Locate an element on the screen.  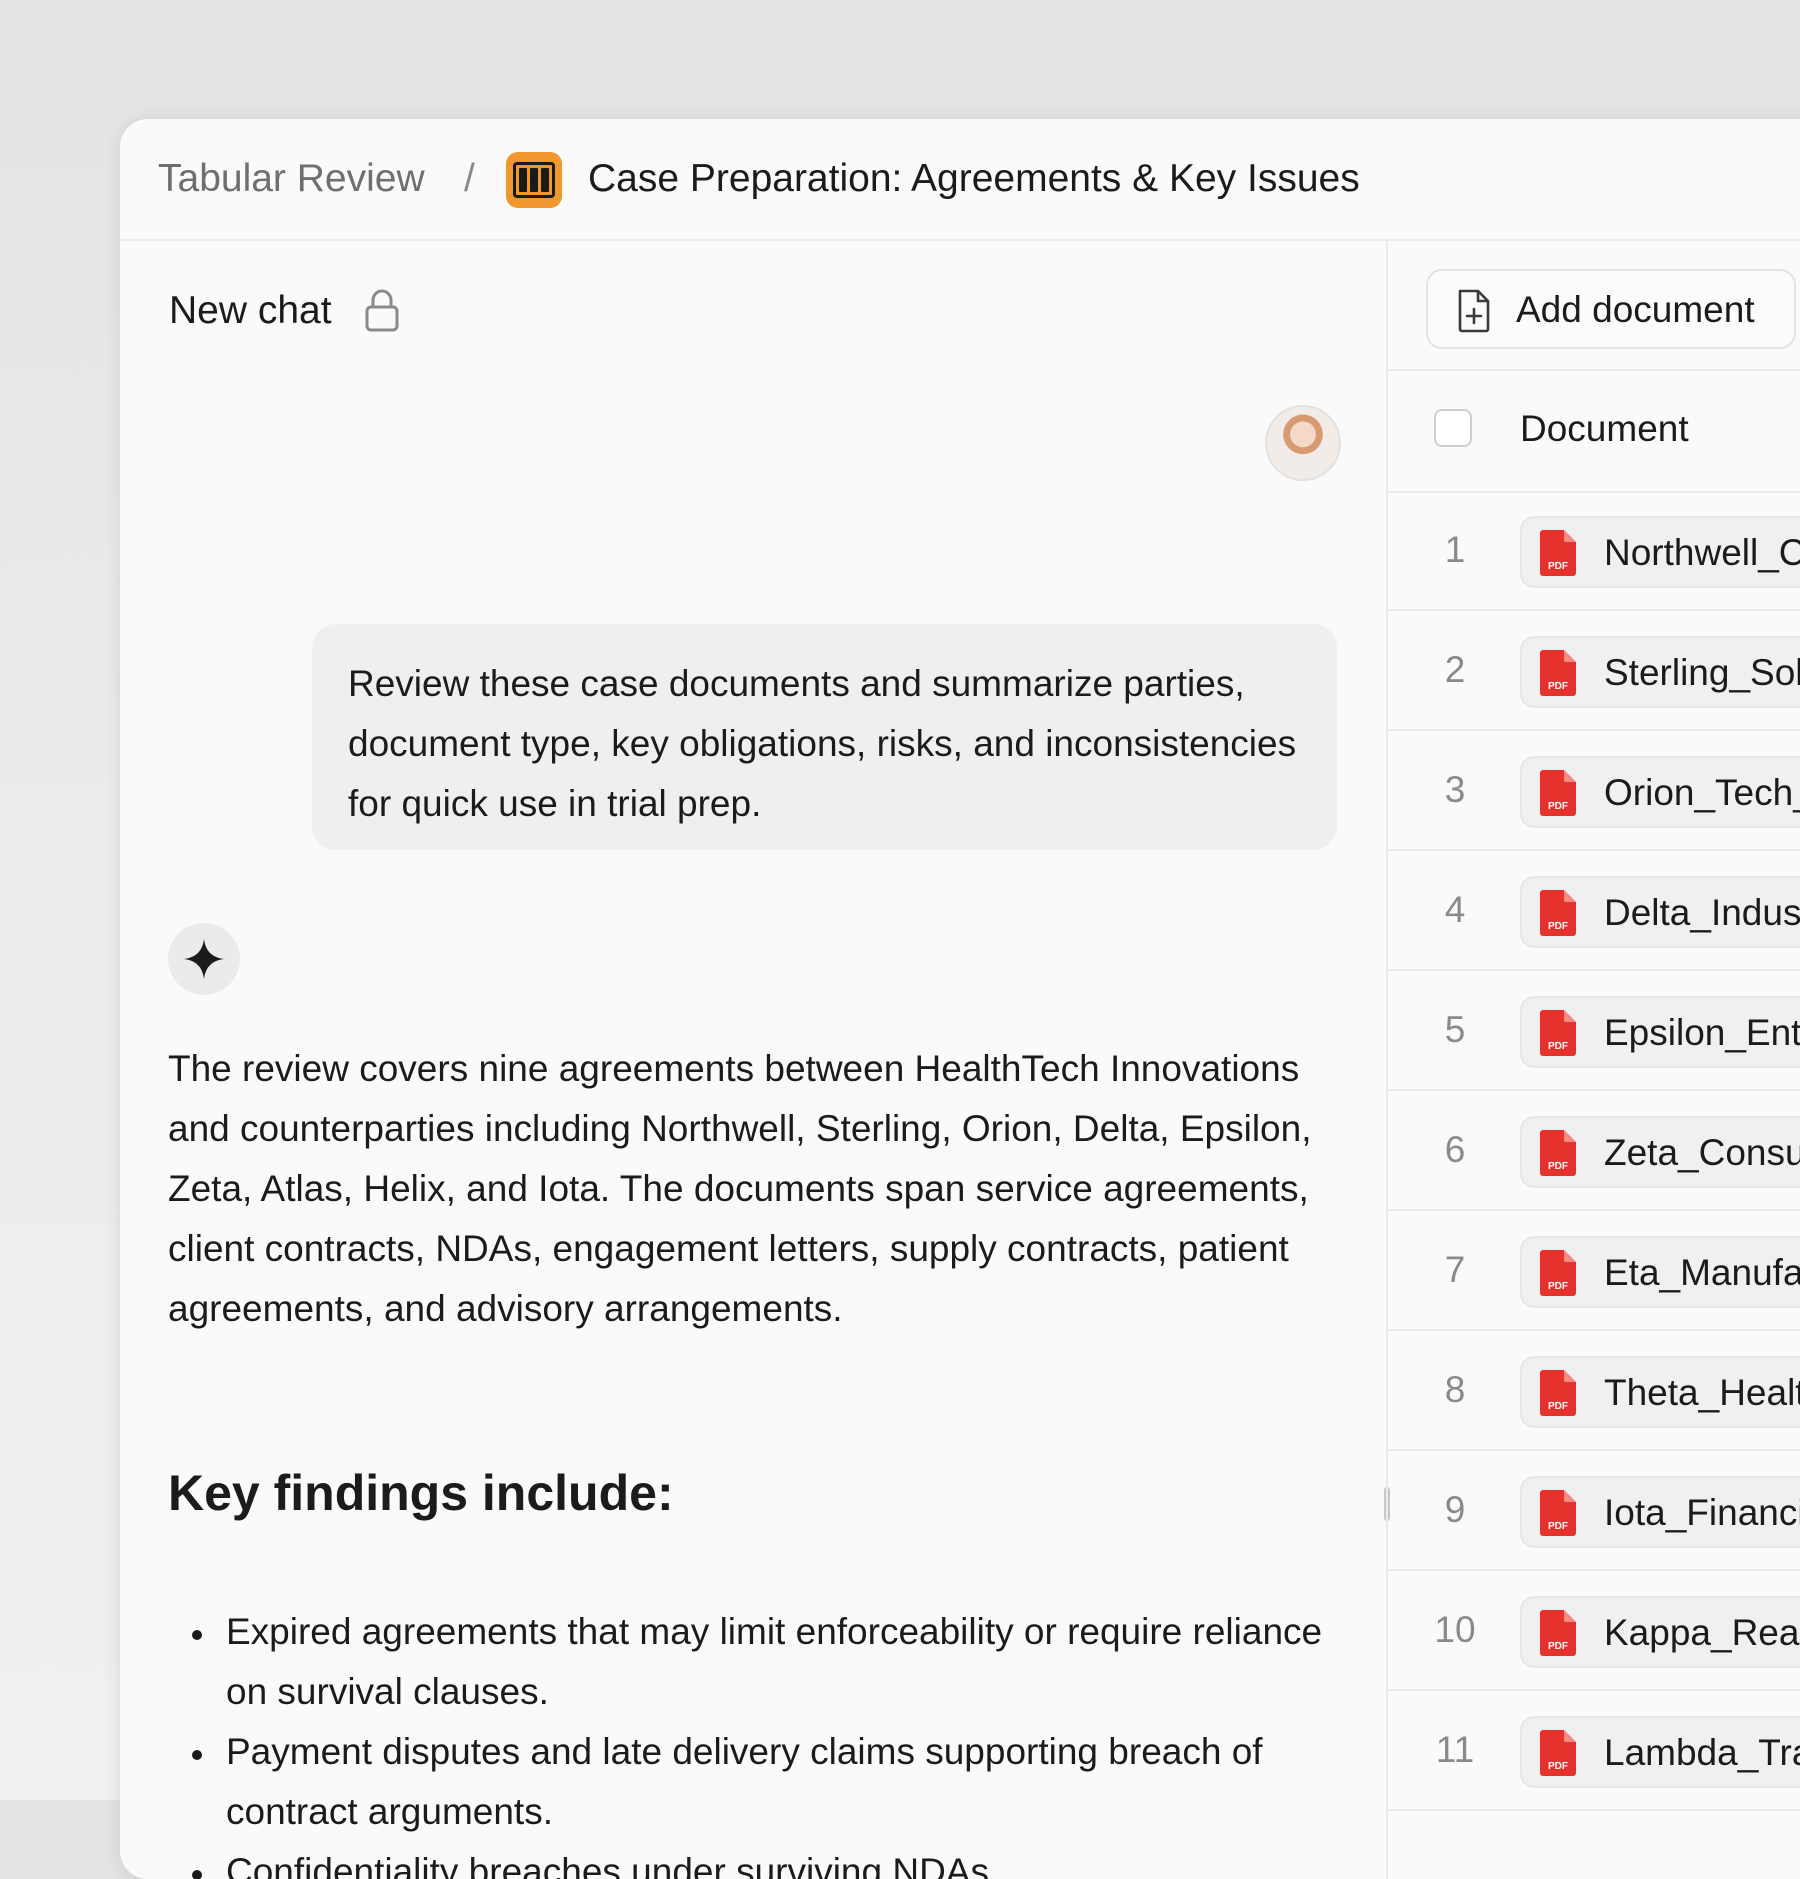
row-number: 9 is located at coordinates (1455, 1509).